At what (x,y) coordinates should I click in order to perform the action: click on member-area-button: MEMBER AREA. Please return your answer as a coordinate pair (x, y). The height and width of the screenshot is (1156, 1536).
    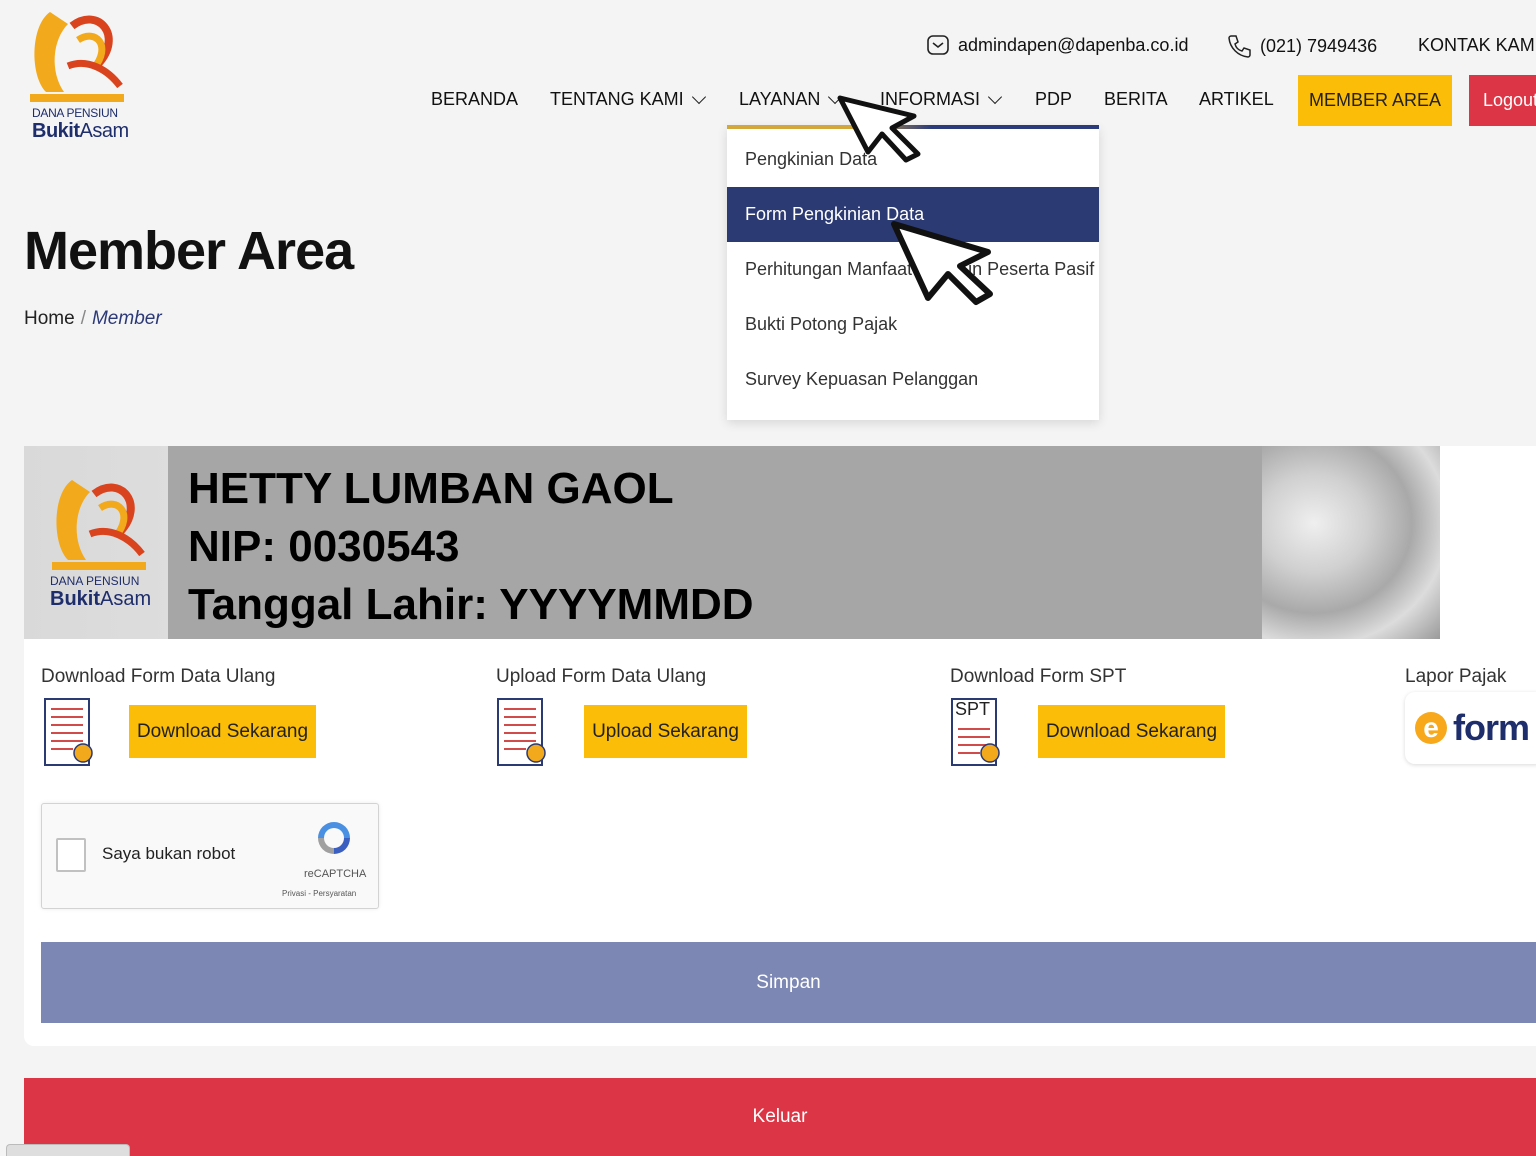
    Looking at the image, I should click on (1375, 100).